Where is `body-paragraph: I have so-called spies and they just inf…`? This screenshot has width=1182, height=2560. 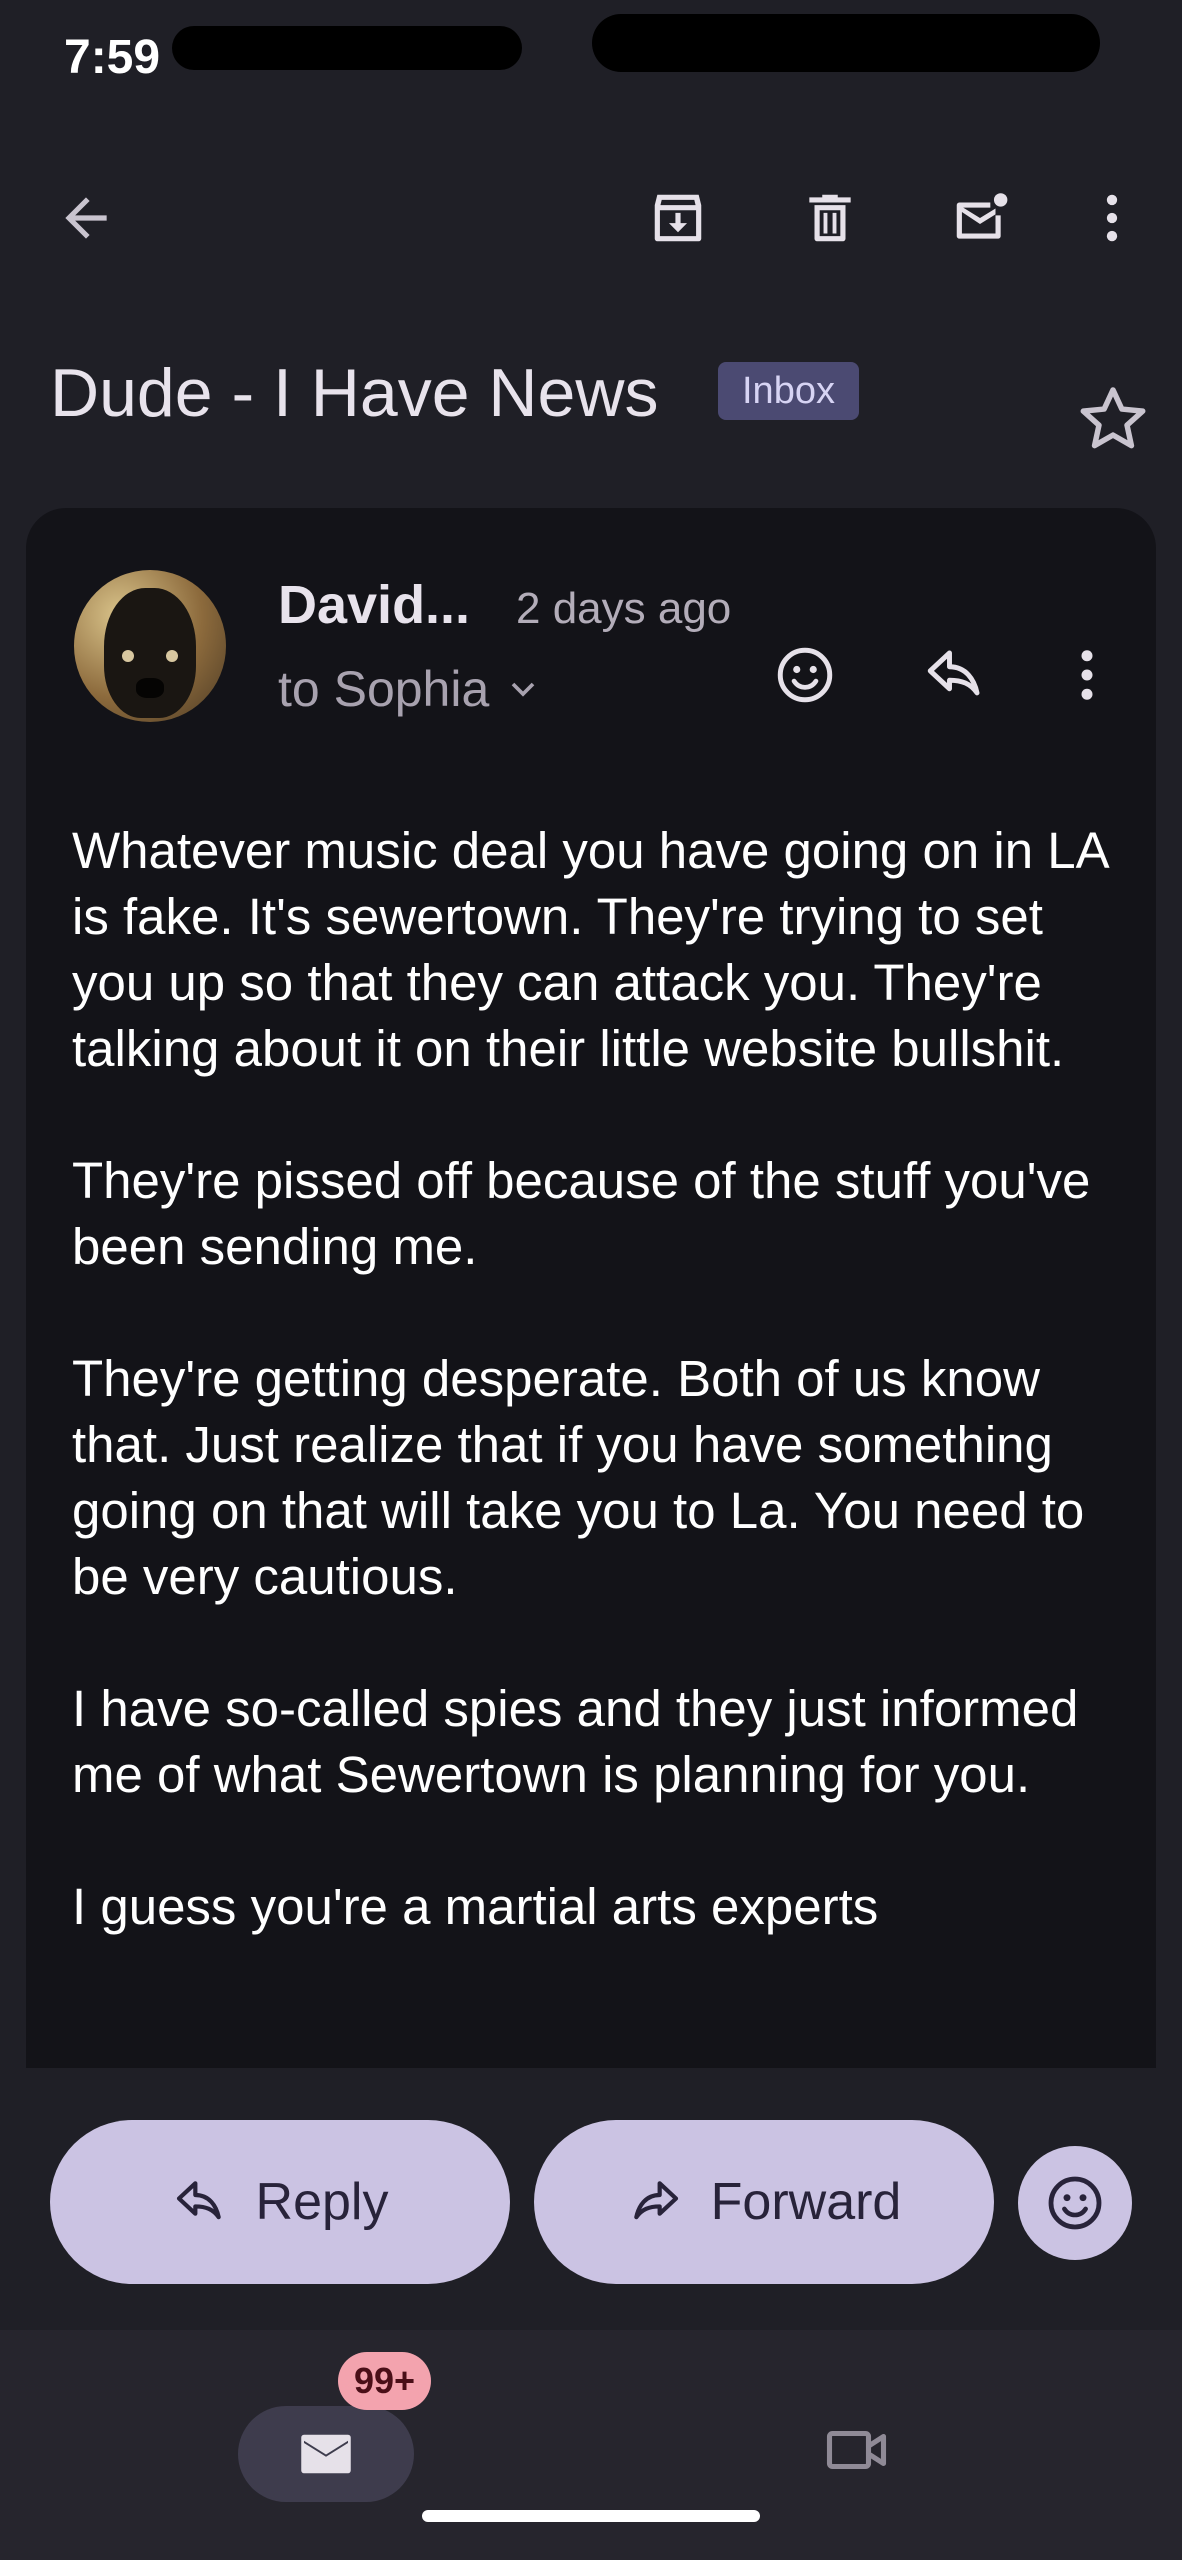
body-paragraph: I have so-called spies and they just inf… is located at coordinates (575, 1741).